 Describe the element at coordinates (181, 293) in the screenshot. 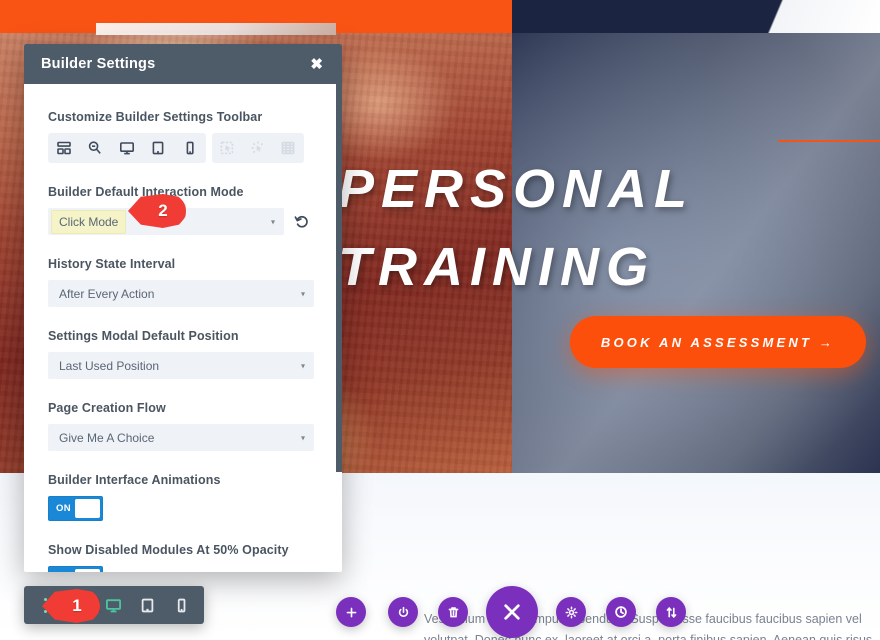

I see `history-interval-select: After Every Action ▾` at that location.